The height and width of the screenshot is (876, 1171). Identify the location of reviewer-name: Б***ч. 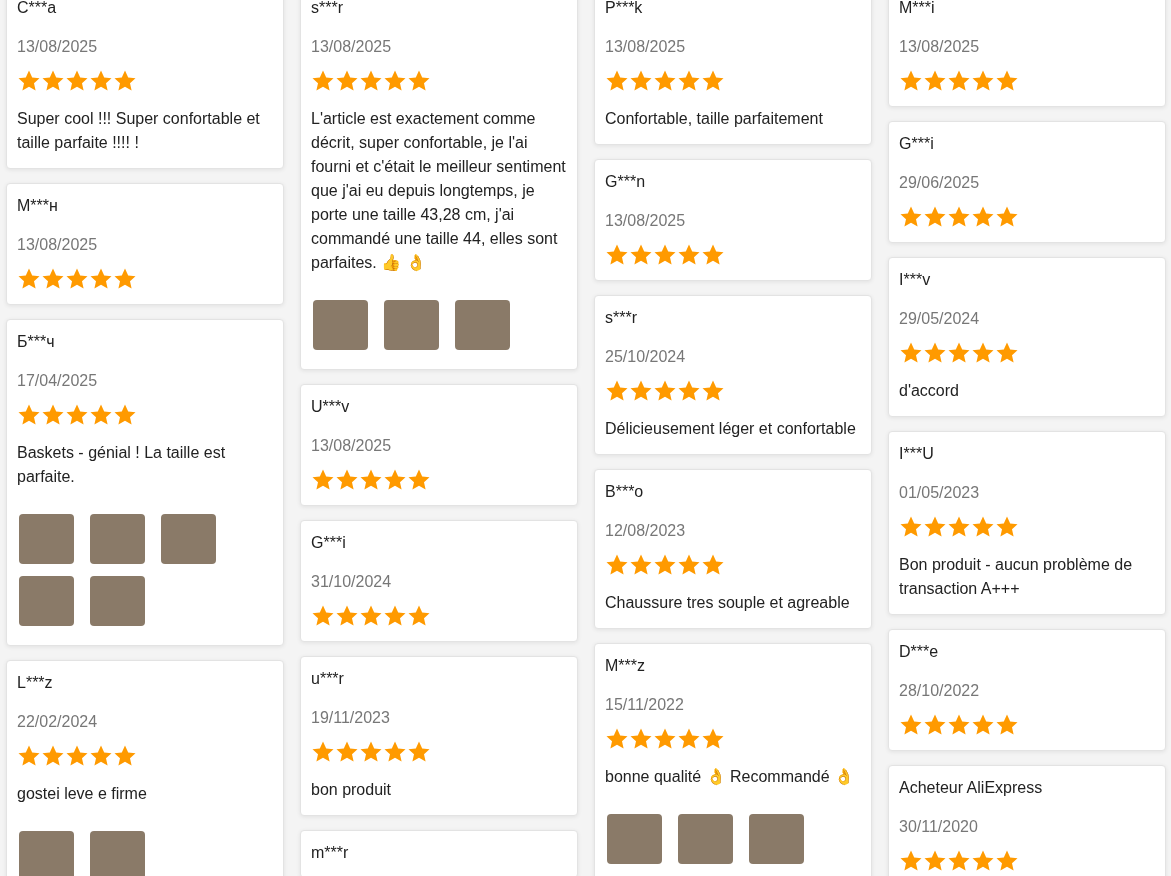
(36, 342).